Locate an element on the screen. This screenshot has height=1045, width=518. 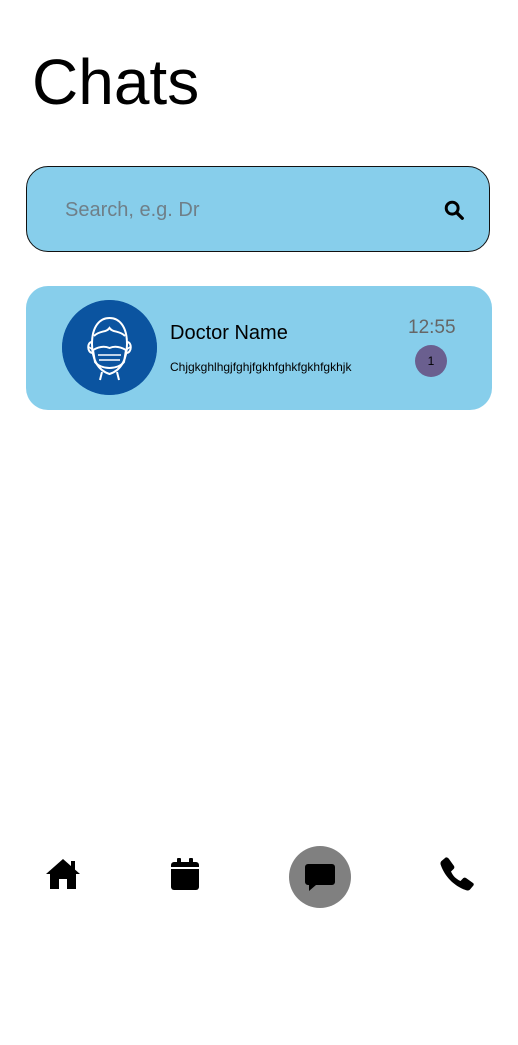
search-icon is located at coordinates (454, 210).